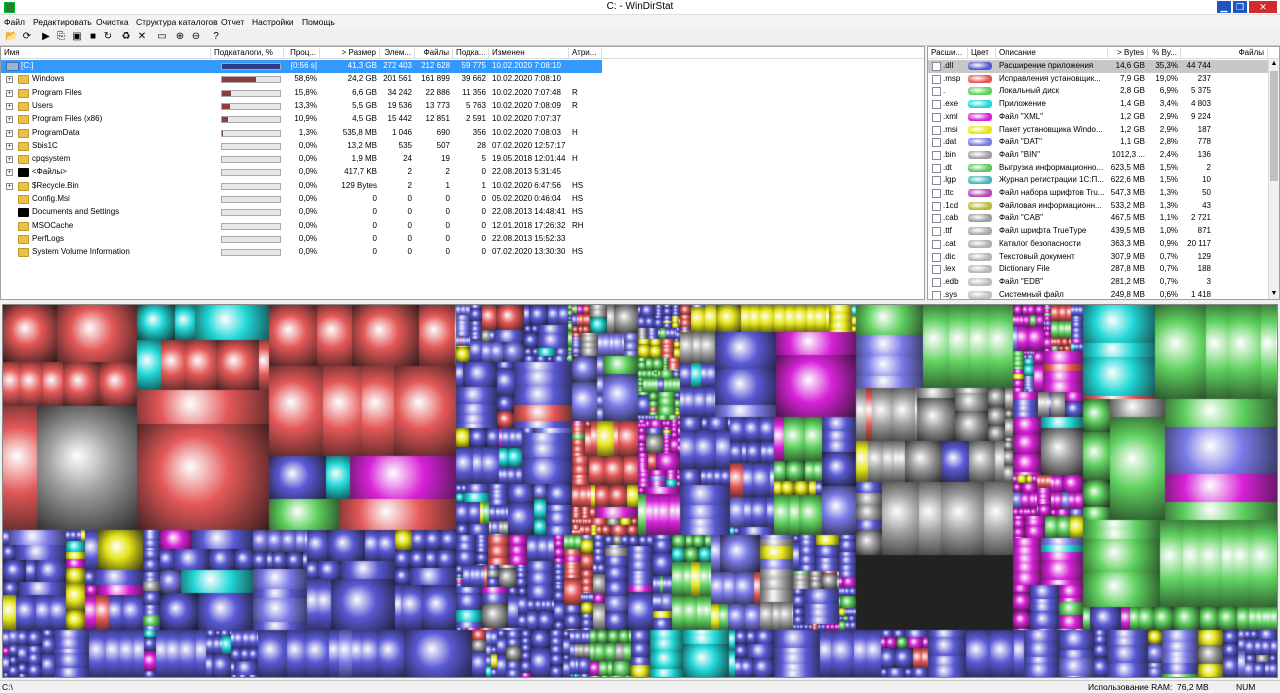 The height and width of the screenshot is (693, 1280). Describe the element at coordinates (936, 79) in the screenshot. I see `file-type-icon` at that location.